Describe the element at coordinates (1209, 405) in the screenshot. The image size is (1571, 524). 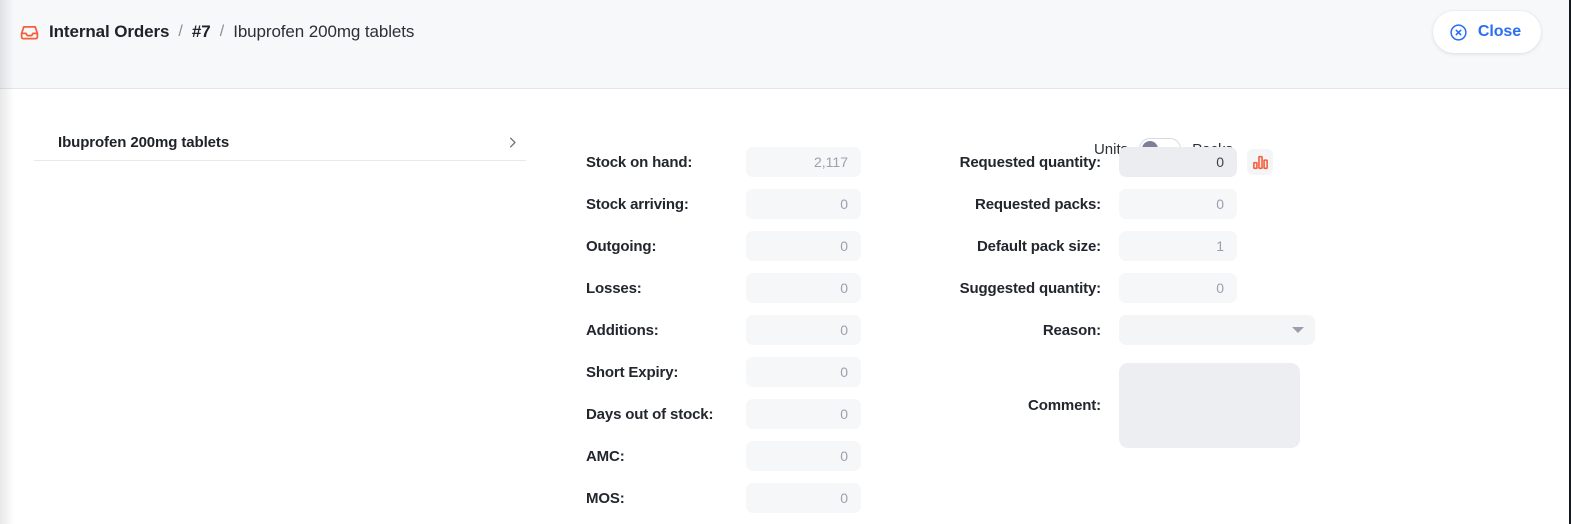
I see `comment-textarea` at that location.